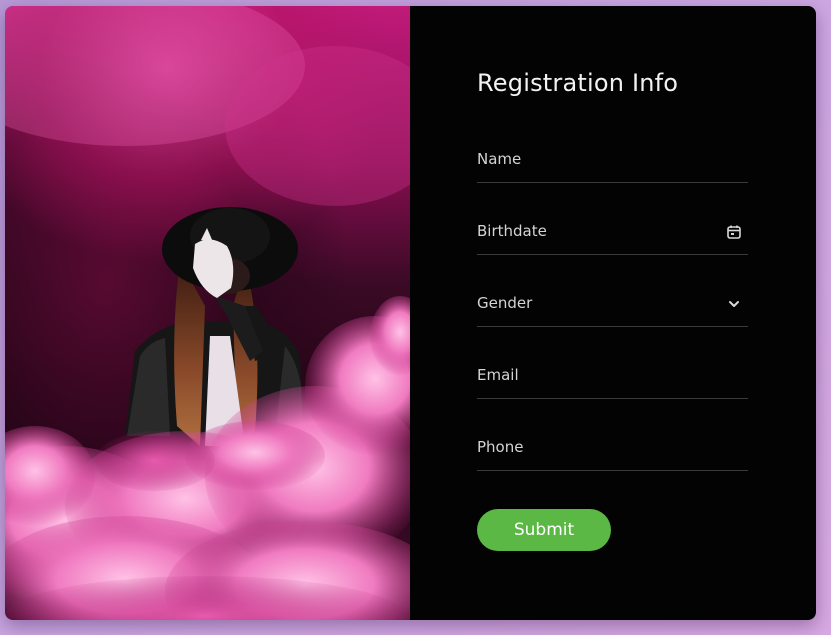  I want to click on birthdate-field: Birthdate, so click(612, 236).